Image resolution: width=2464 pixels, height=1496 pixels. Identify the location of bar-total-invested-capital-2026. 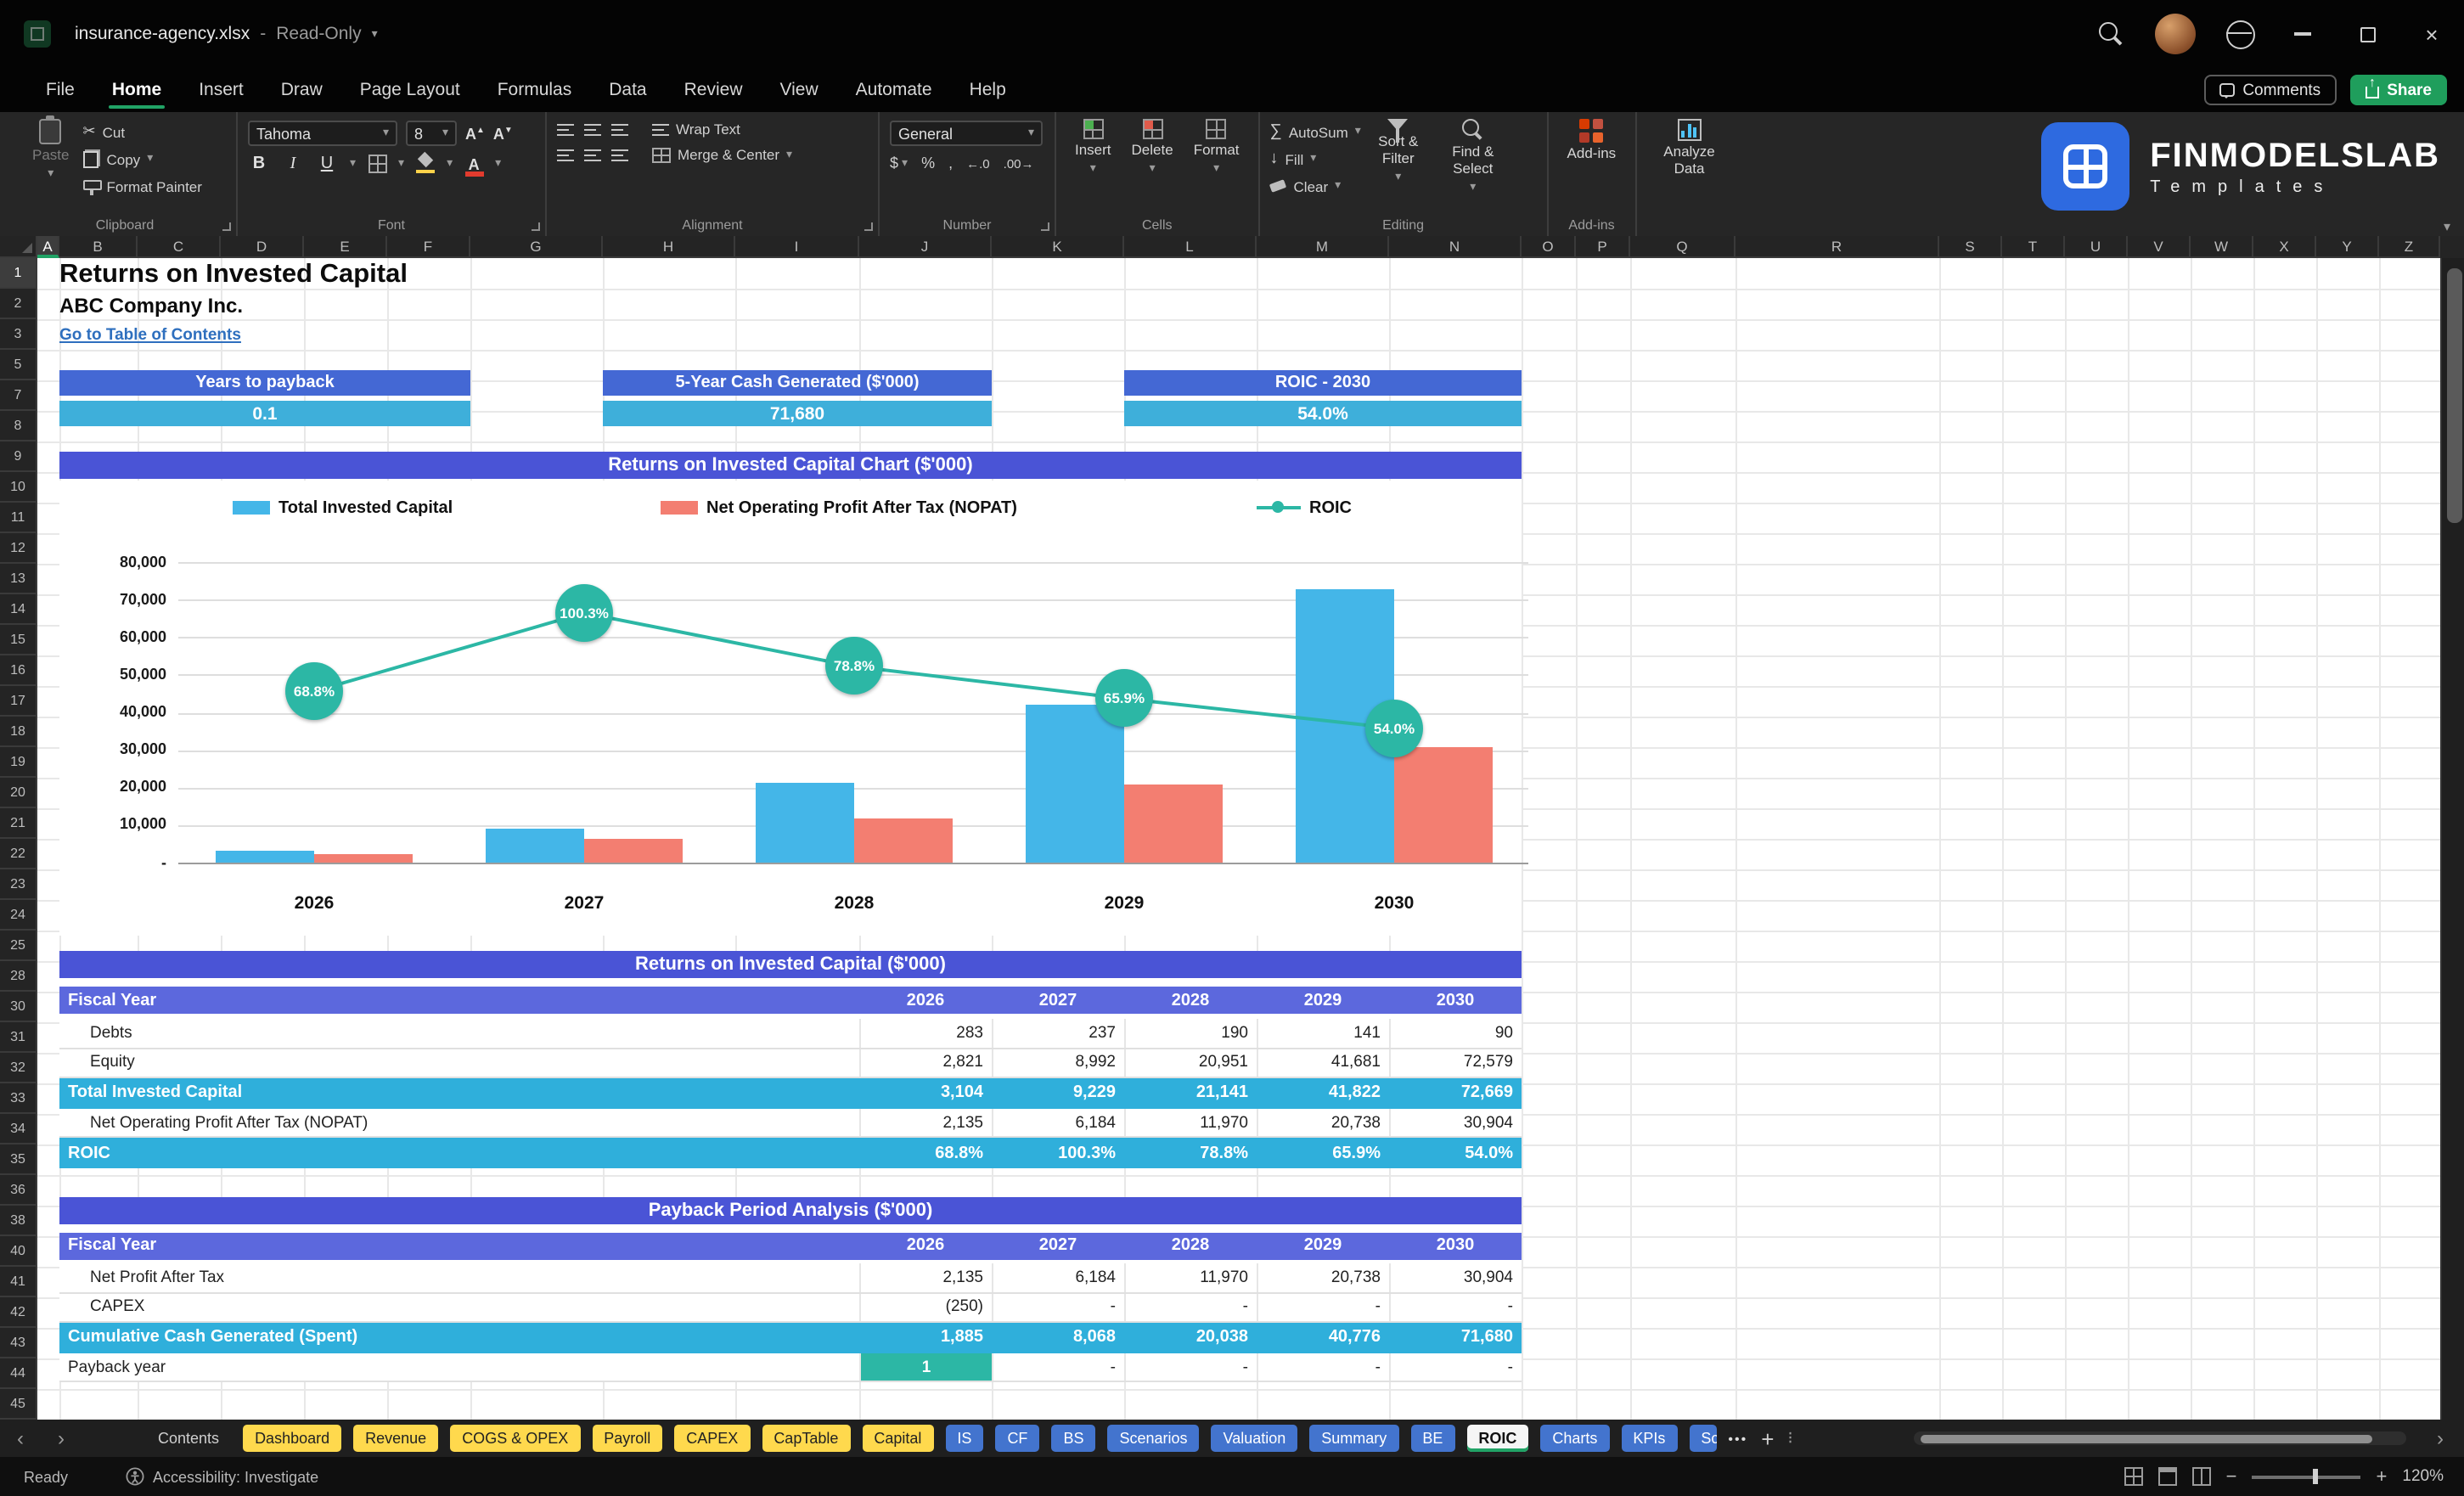
(265, 857).